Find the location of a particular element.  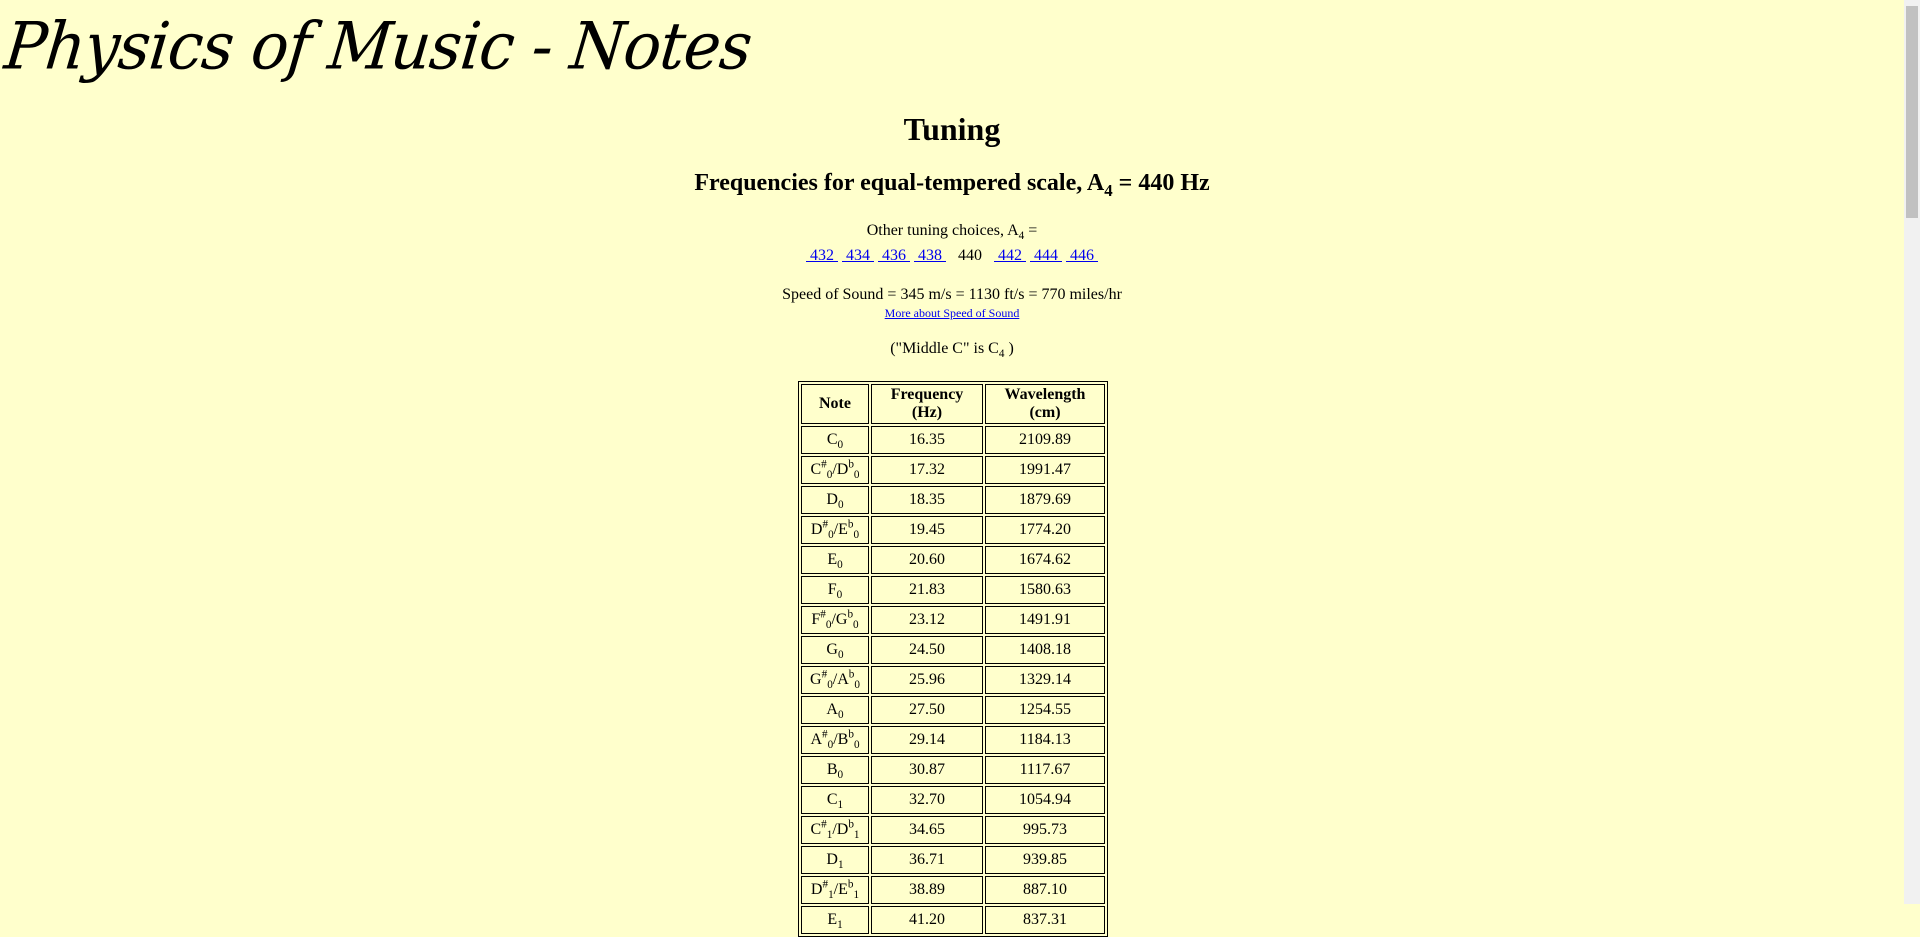

other-tuning-label: Other tuning choices, A4 = is located at coordinates (952, 232).